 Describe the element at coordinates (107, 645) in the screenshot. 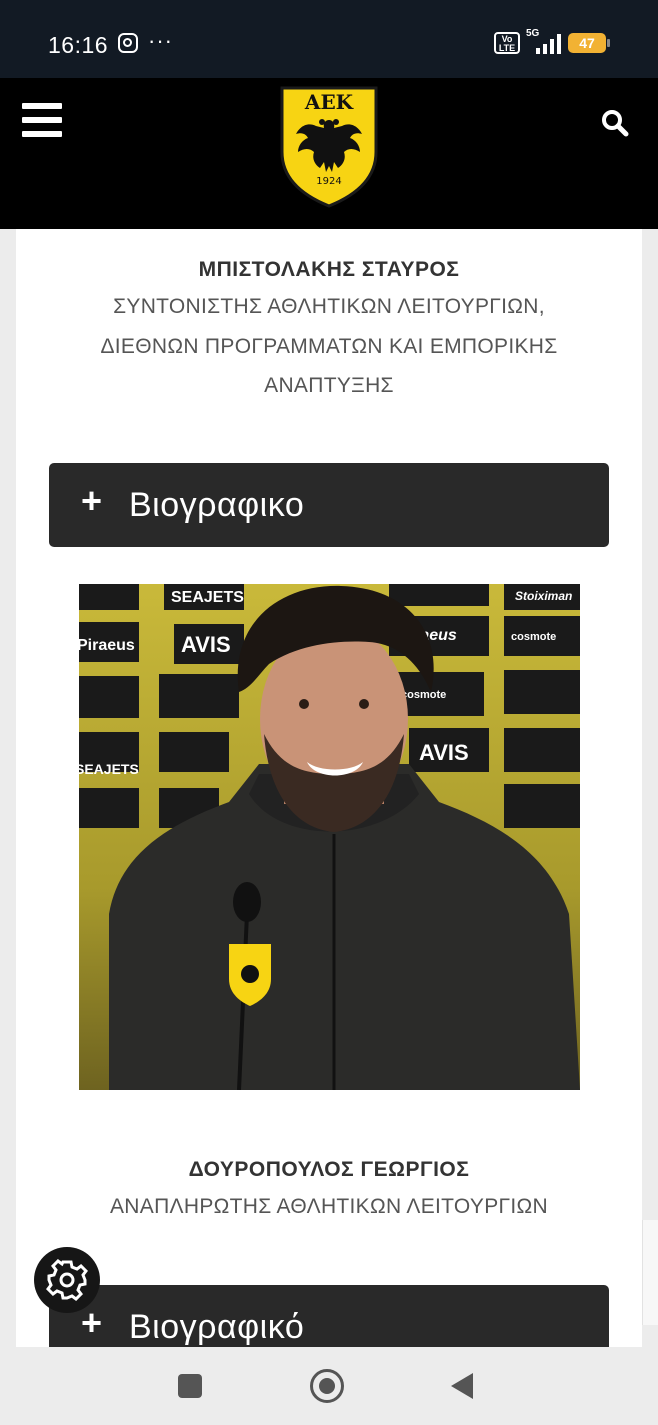

I see `sponsor-label: Piraeus` at that location.